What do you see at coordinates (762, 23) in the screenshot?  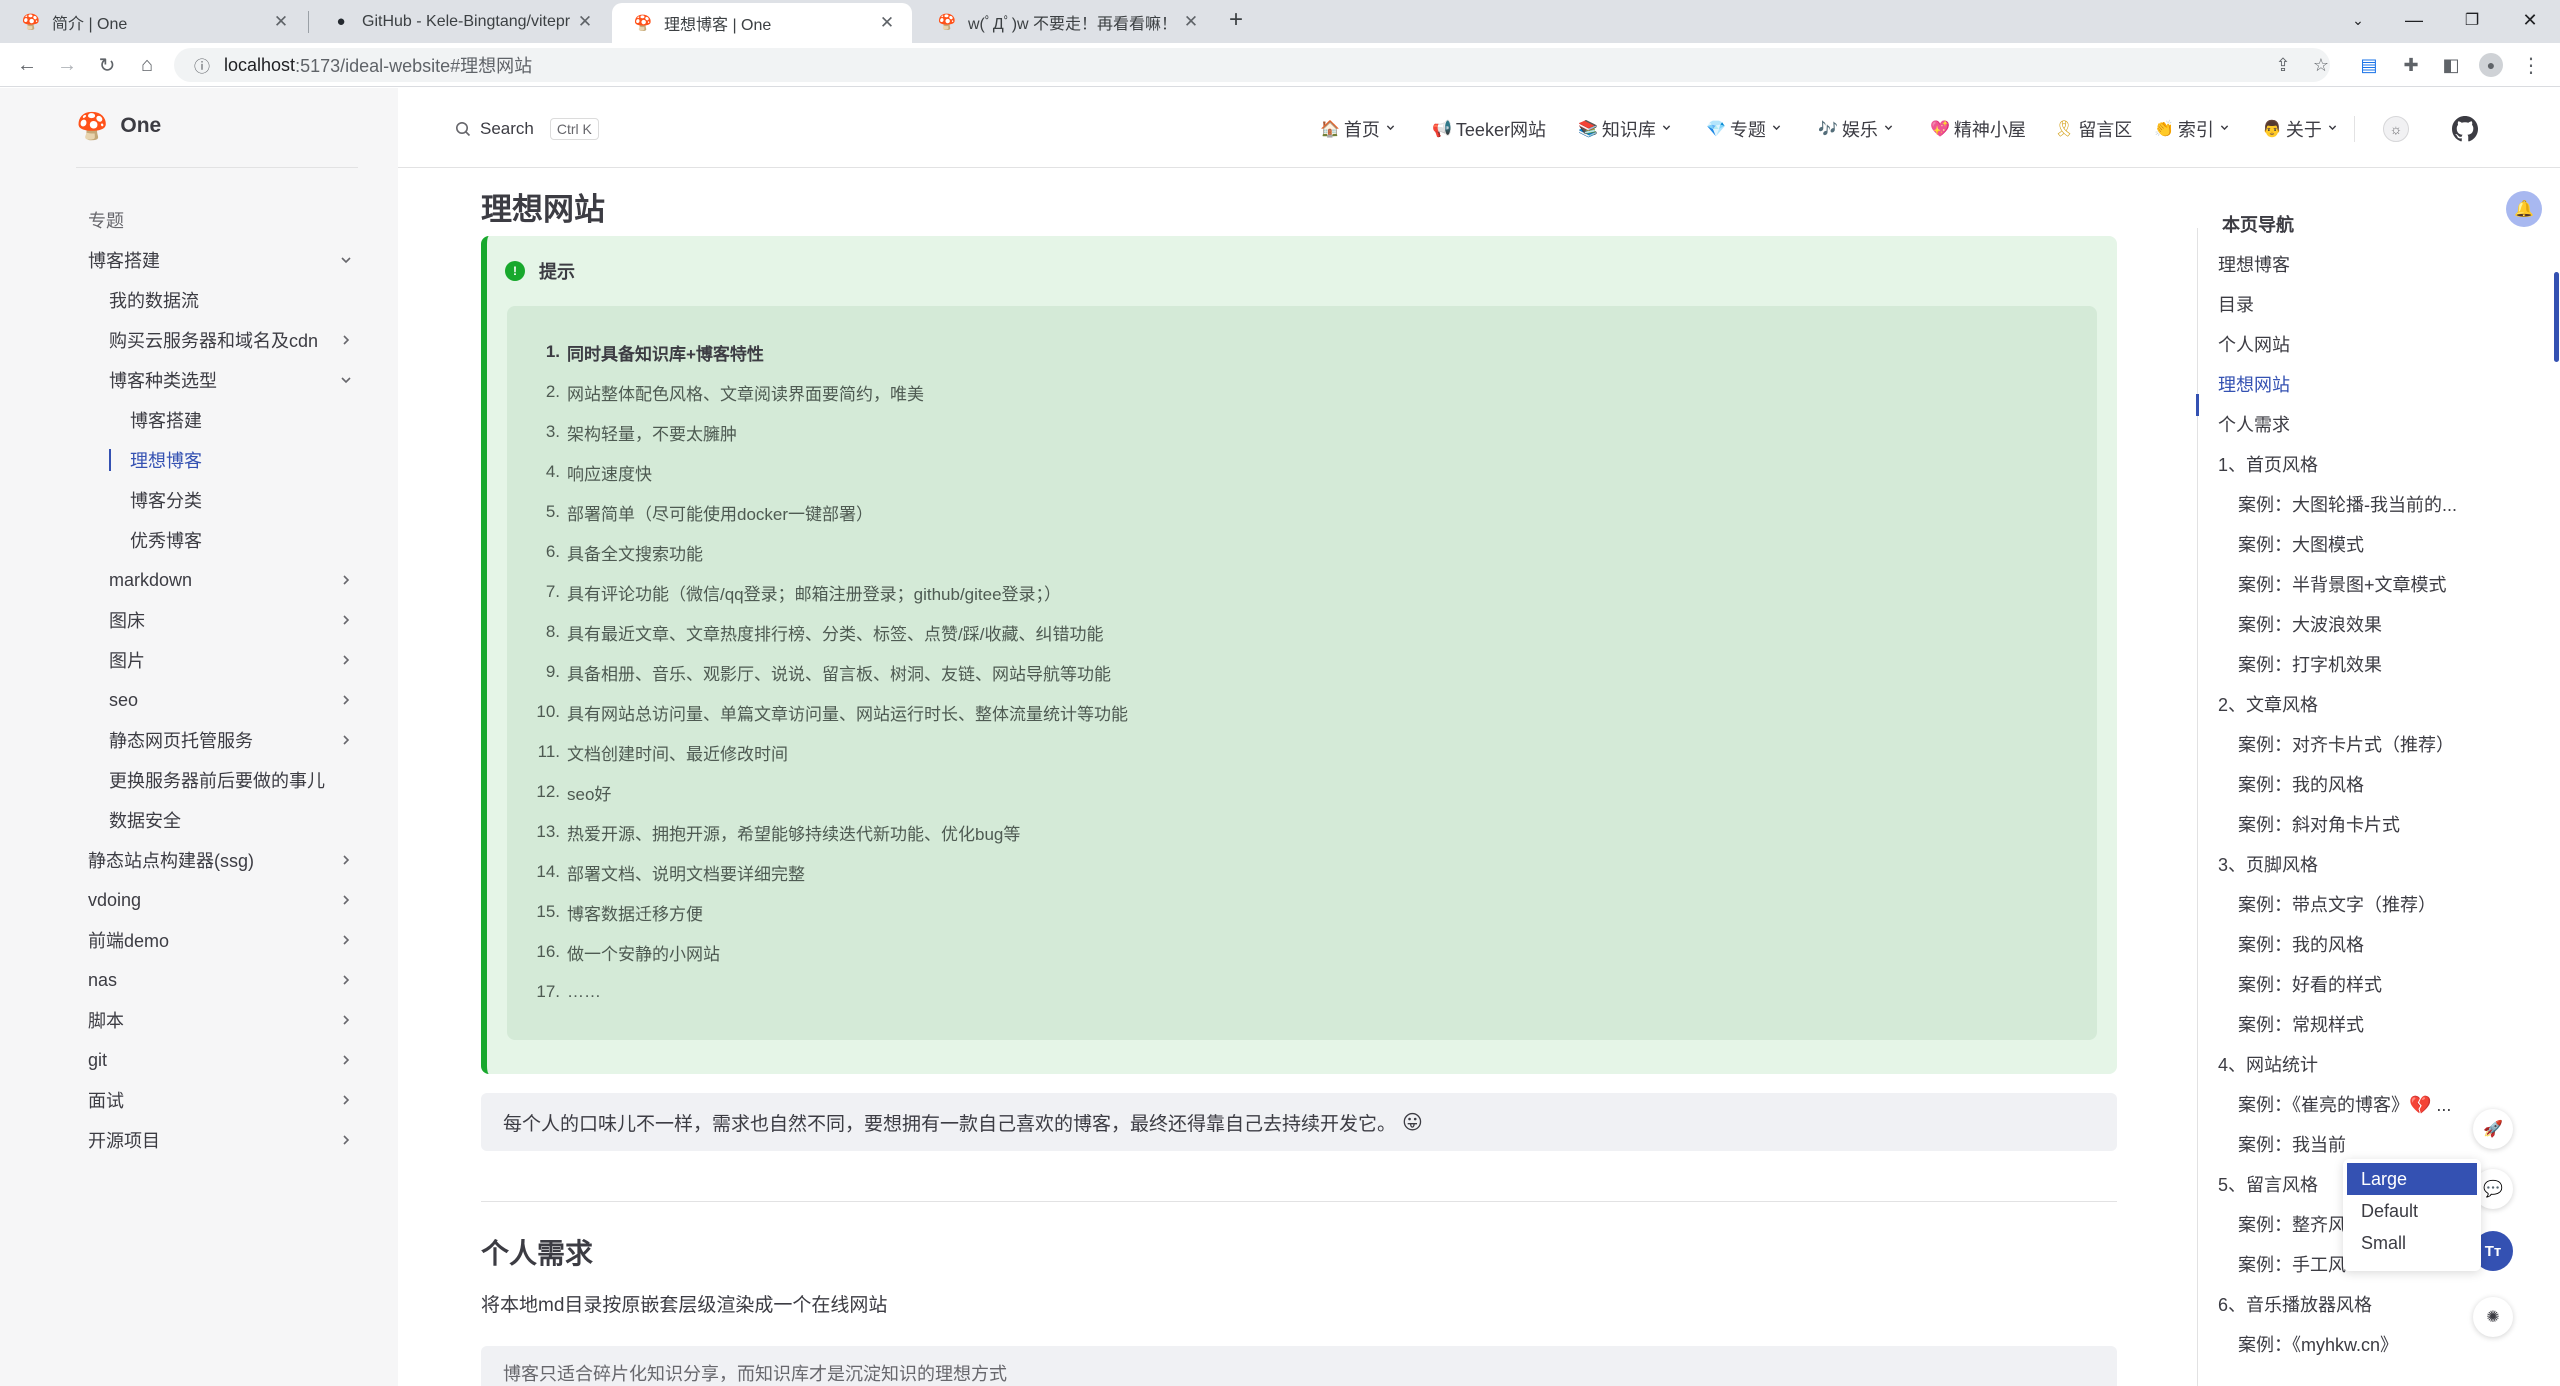 I see `browser-tab: 🍄 理想博客 | One ✕` at bounding box center [762, 23].